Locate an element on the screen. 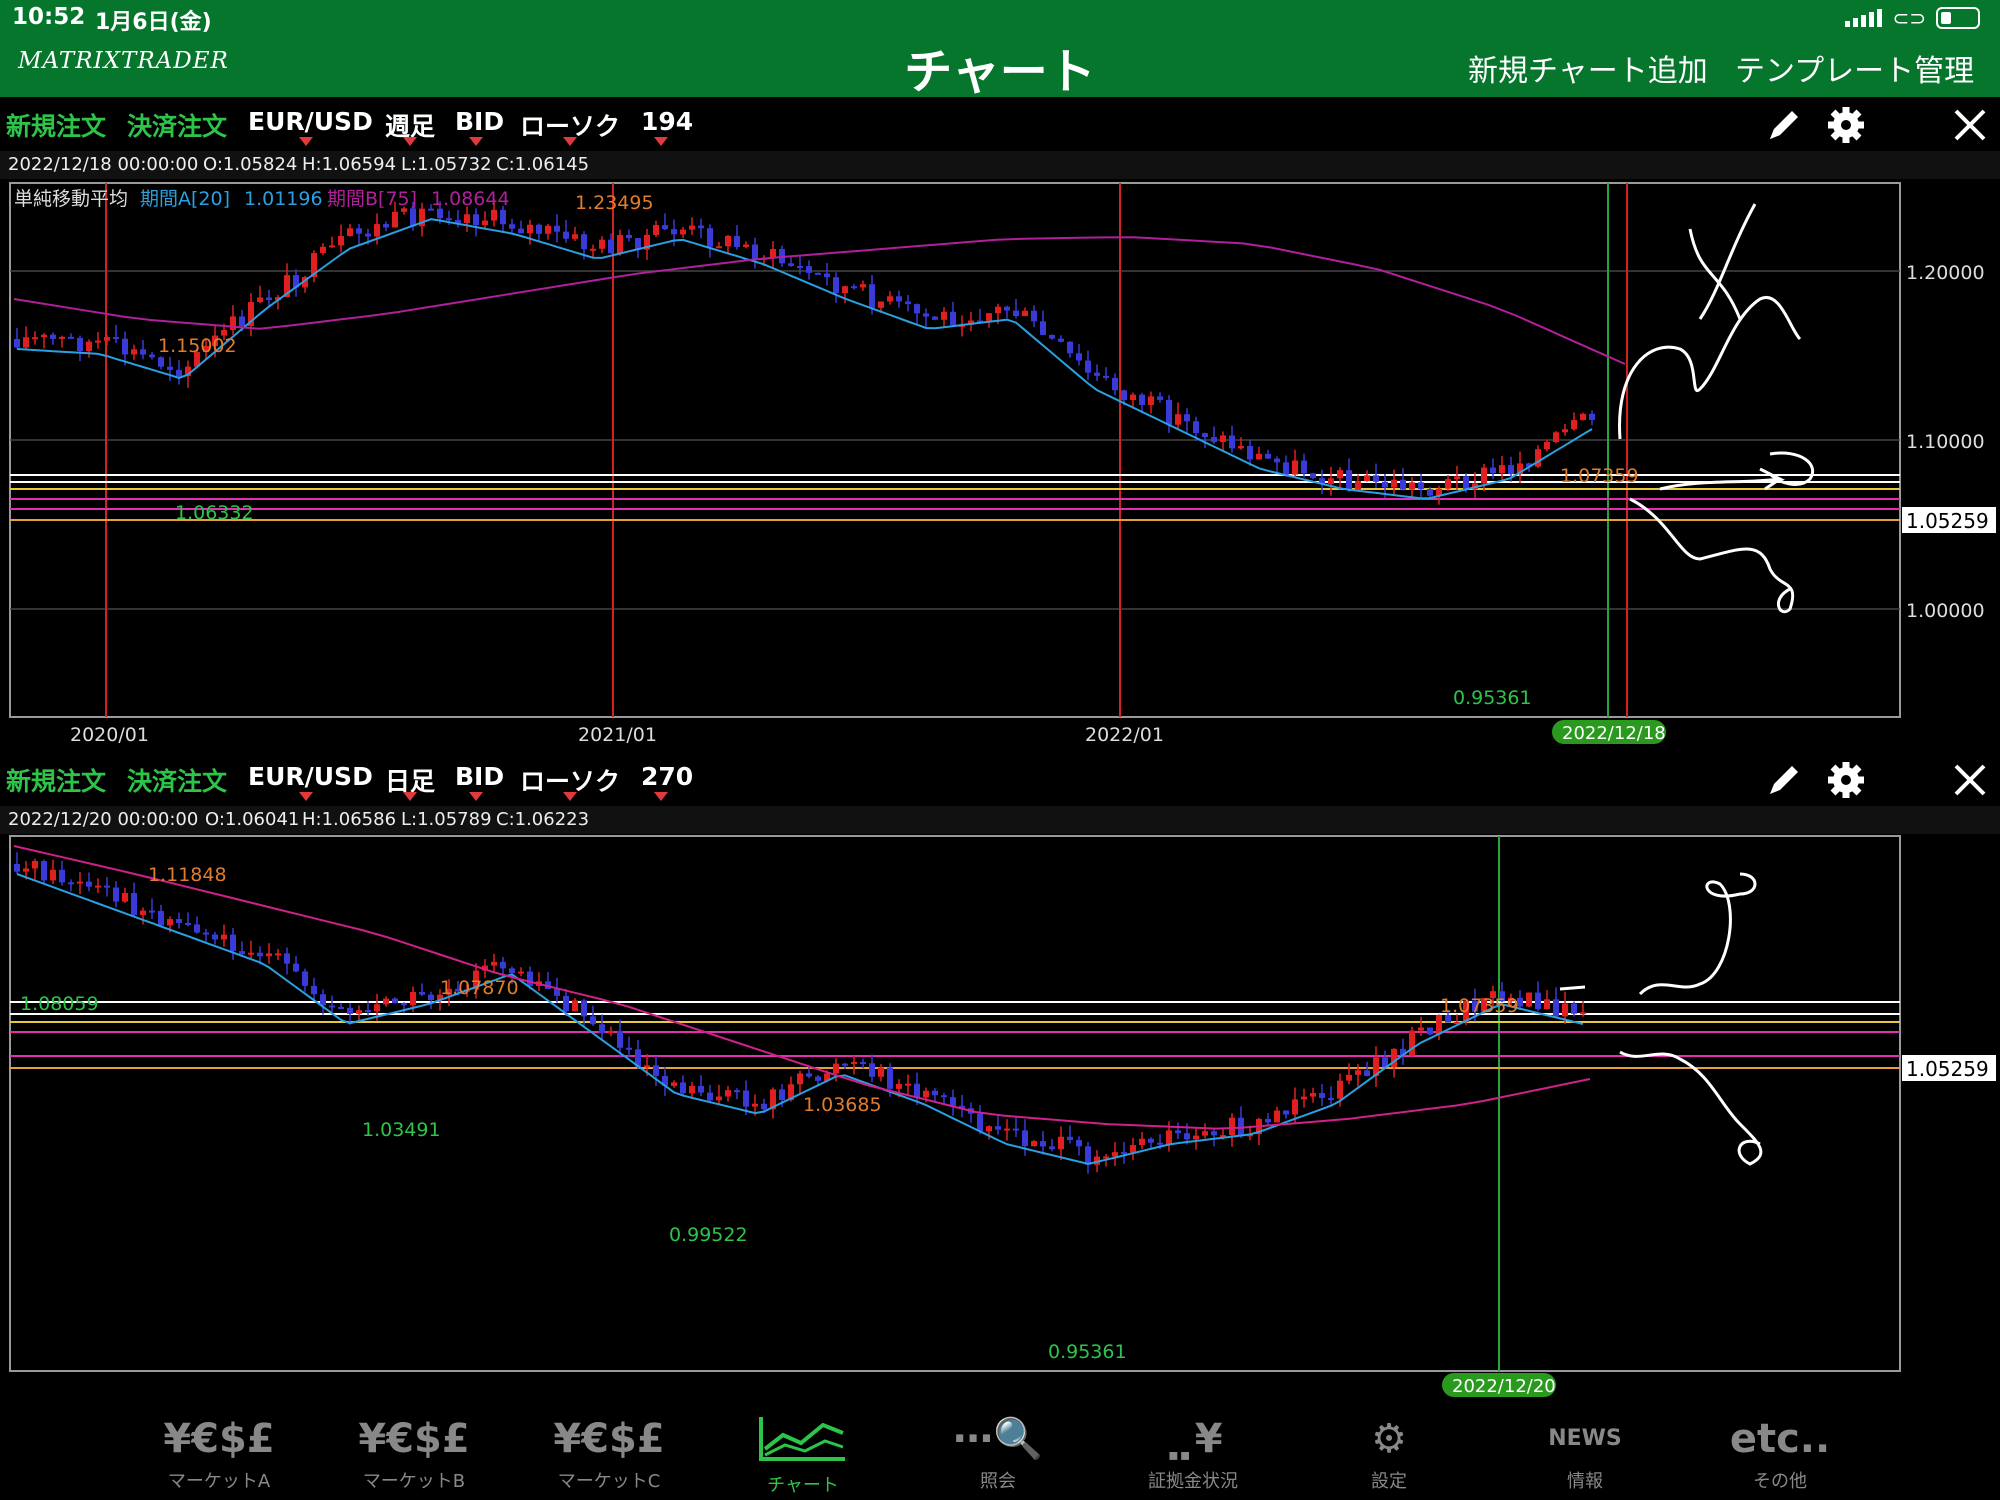  new-chart-button: 新規チャート追加 is located at coordinates (1588, 68).